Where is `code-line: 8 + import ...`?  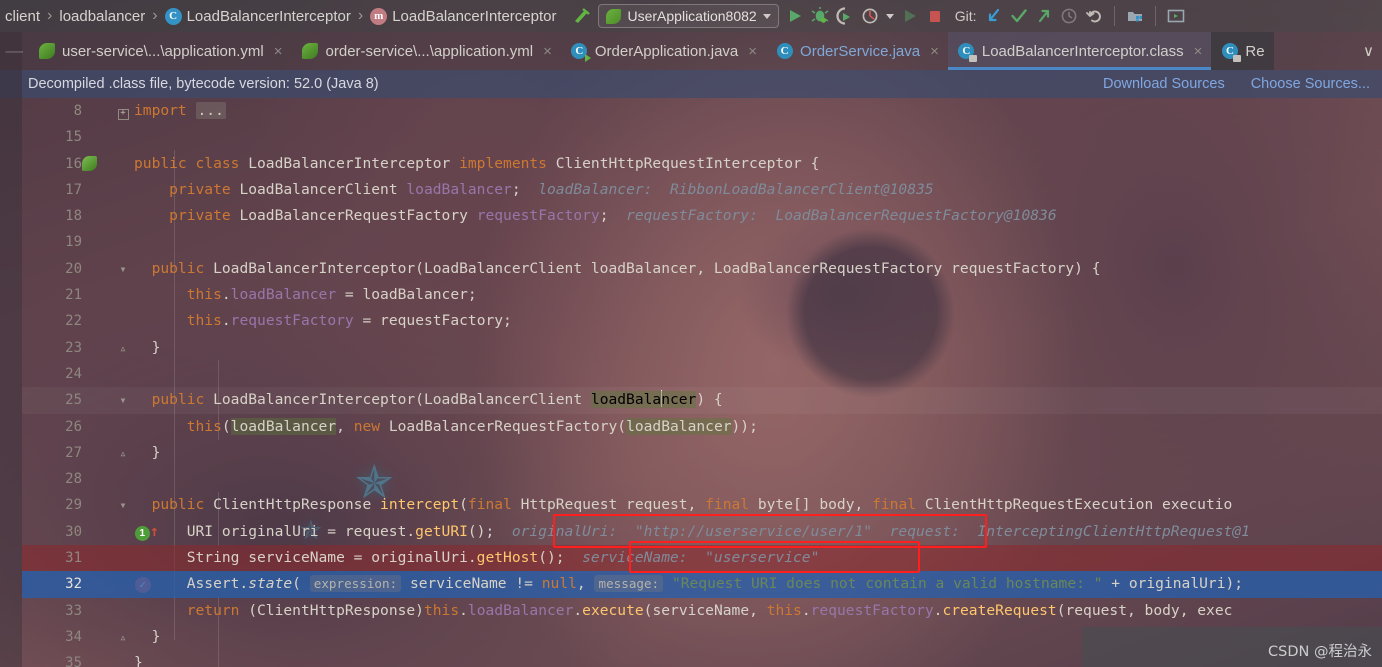 code-line: 8 + import ... is located at coordinates (702, 111).